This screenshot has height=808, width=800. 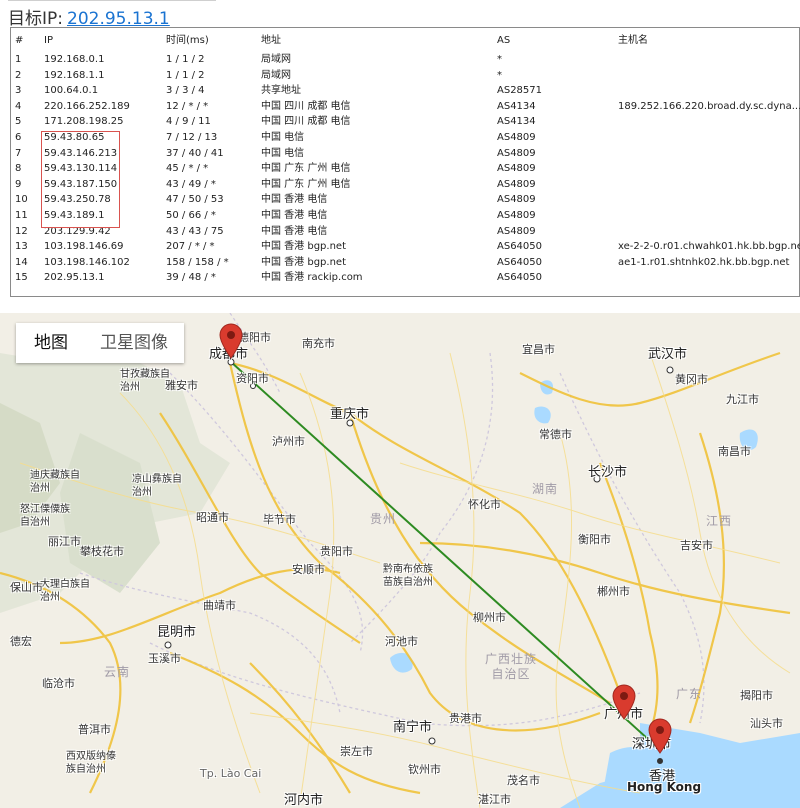 I want to click on city-label: 甘孜藏族自治州, so click(x=145, y=381).